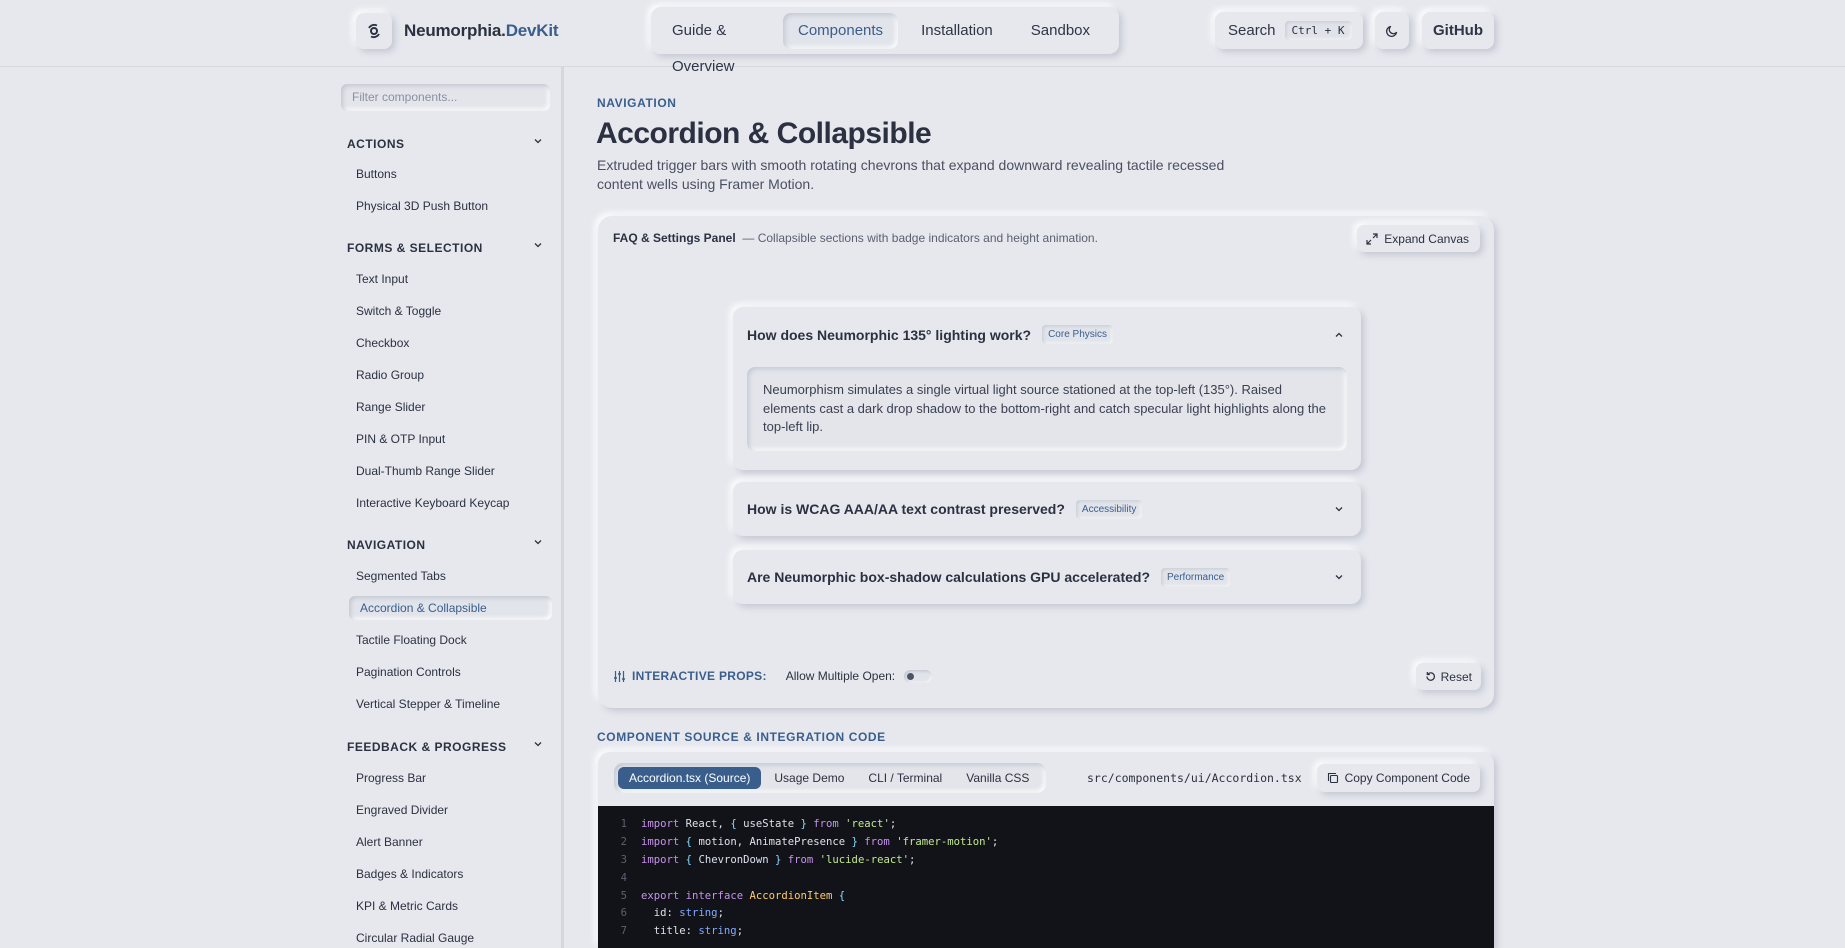 This screenshot has height=948, width=1845. What do you see at coordinates (1448, 676) in the screenshot?
I see `reset-button: Reset` at bounding box center [1448, 676].